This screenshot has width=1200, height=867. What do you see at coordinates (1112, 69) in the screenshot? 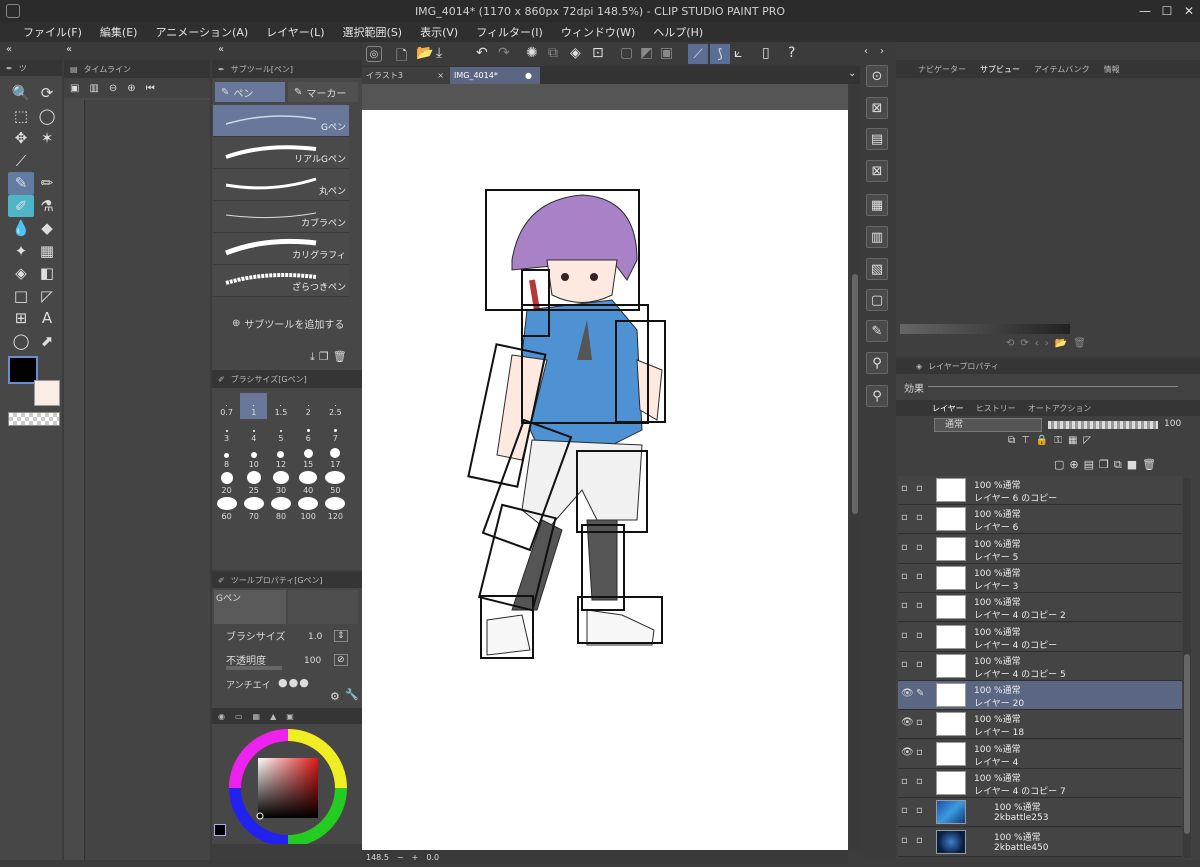
I see `info-tab: 情報` at bounding box center [1112, 69].